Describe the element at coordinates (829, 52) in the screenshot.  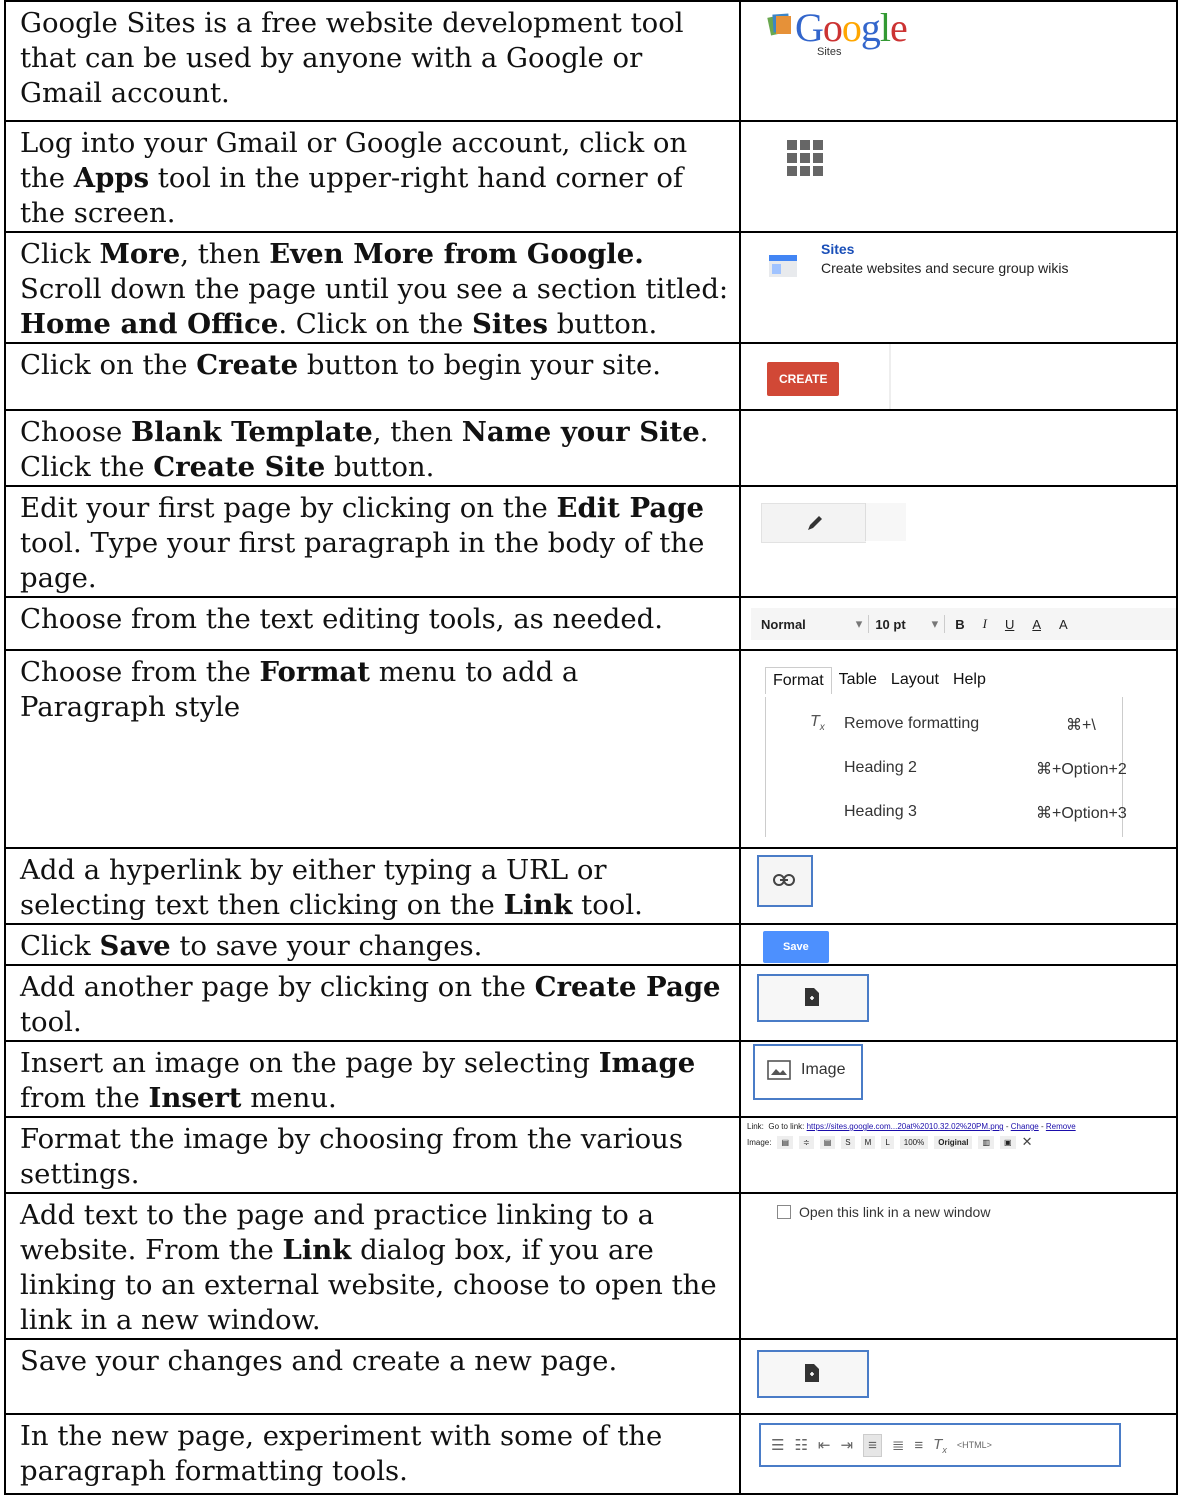
I see `logo-sub: Sites` at that location.